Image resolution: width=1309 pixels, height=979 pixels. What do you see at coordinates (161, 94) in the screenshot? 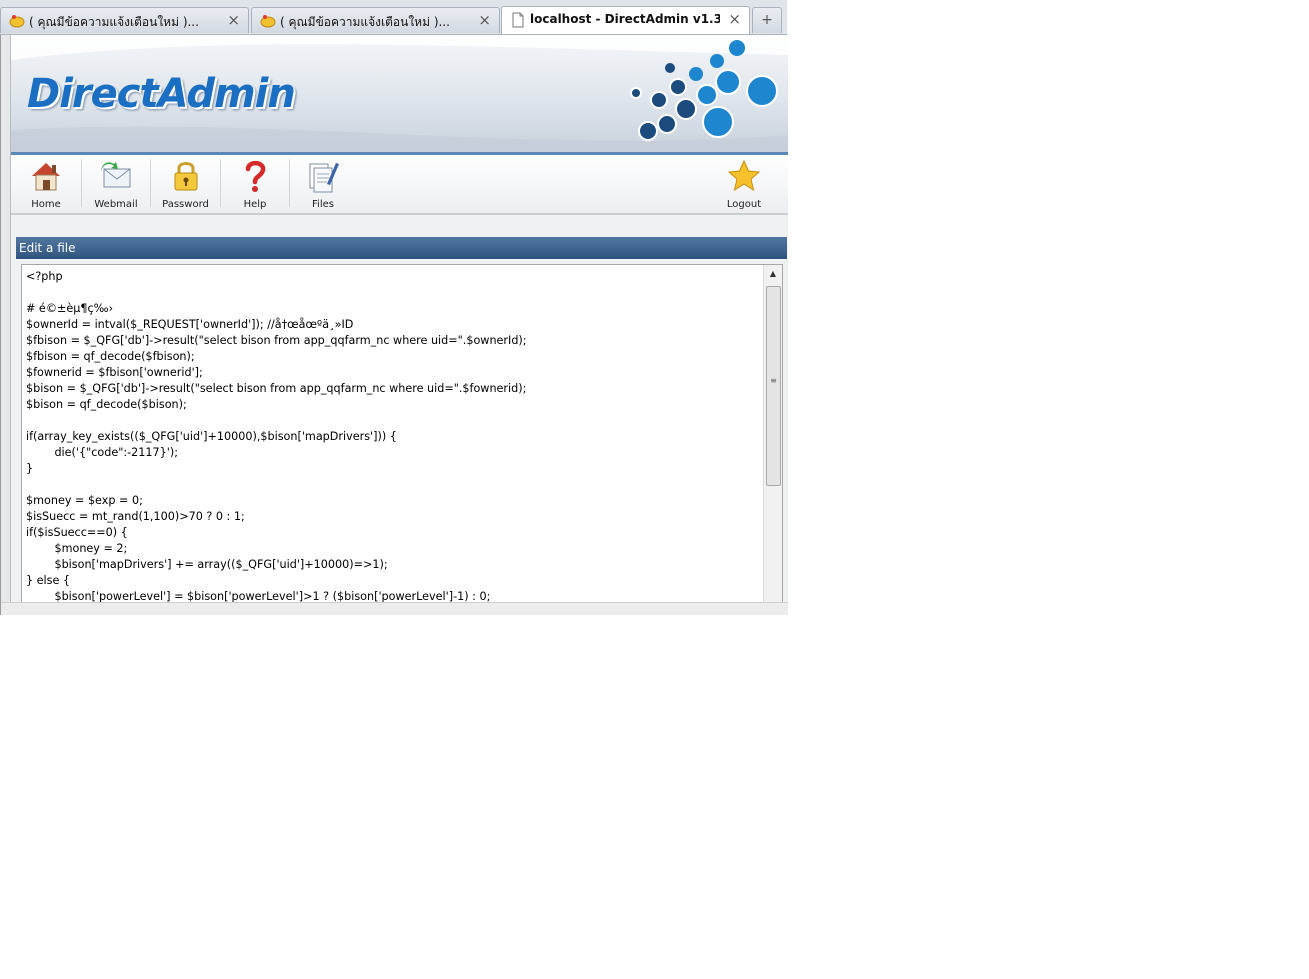
I see `directadmin-logo: DirectAdmin` at bounding box center [161, 94].